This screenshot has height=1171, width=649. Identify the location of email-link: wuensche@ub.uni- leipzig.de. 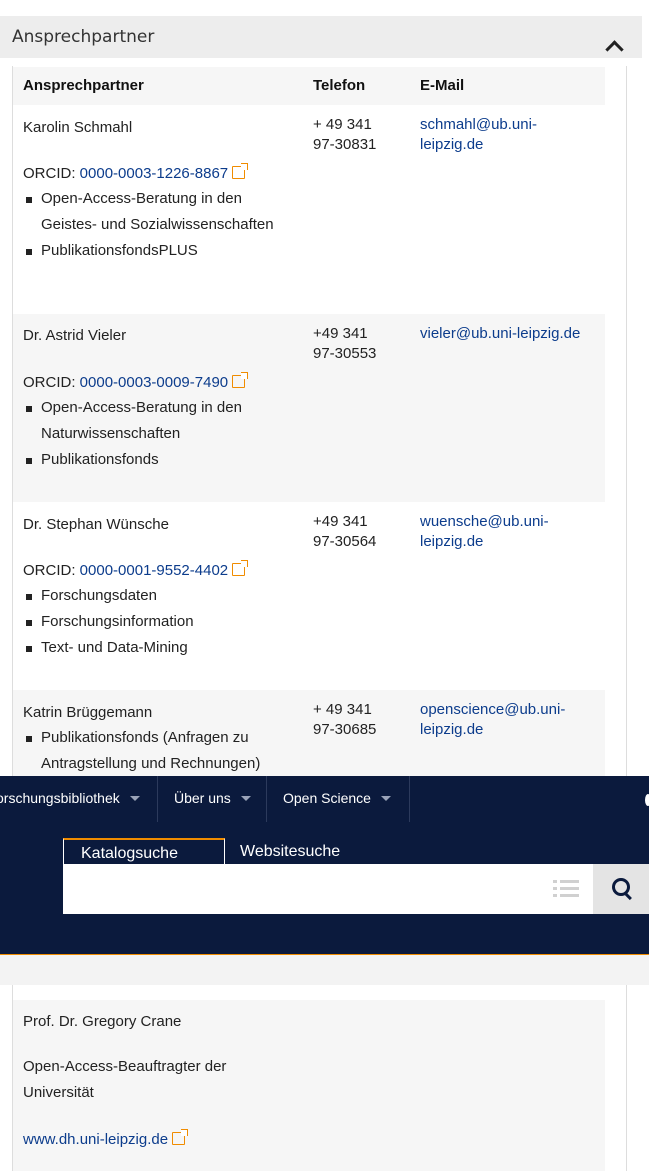
(512, 532).